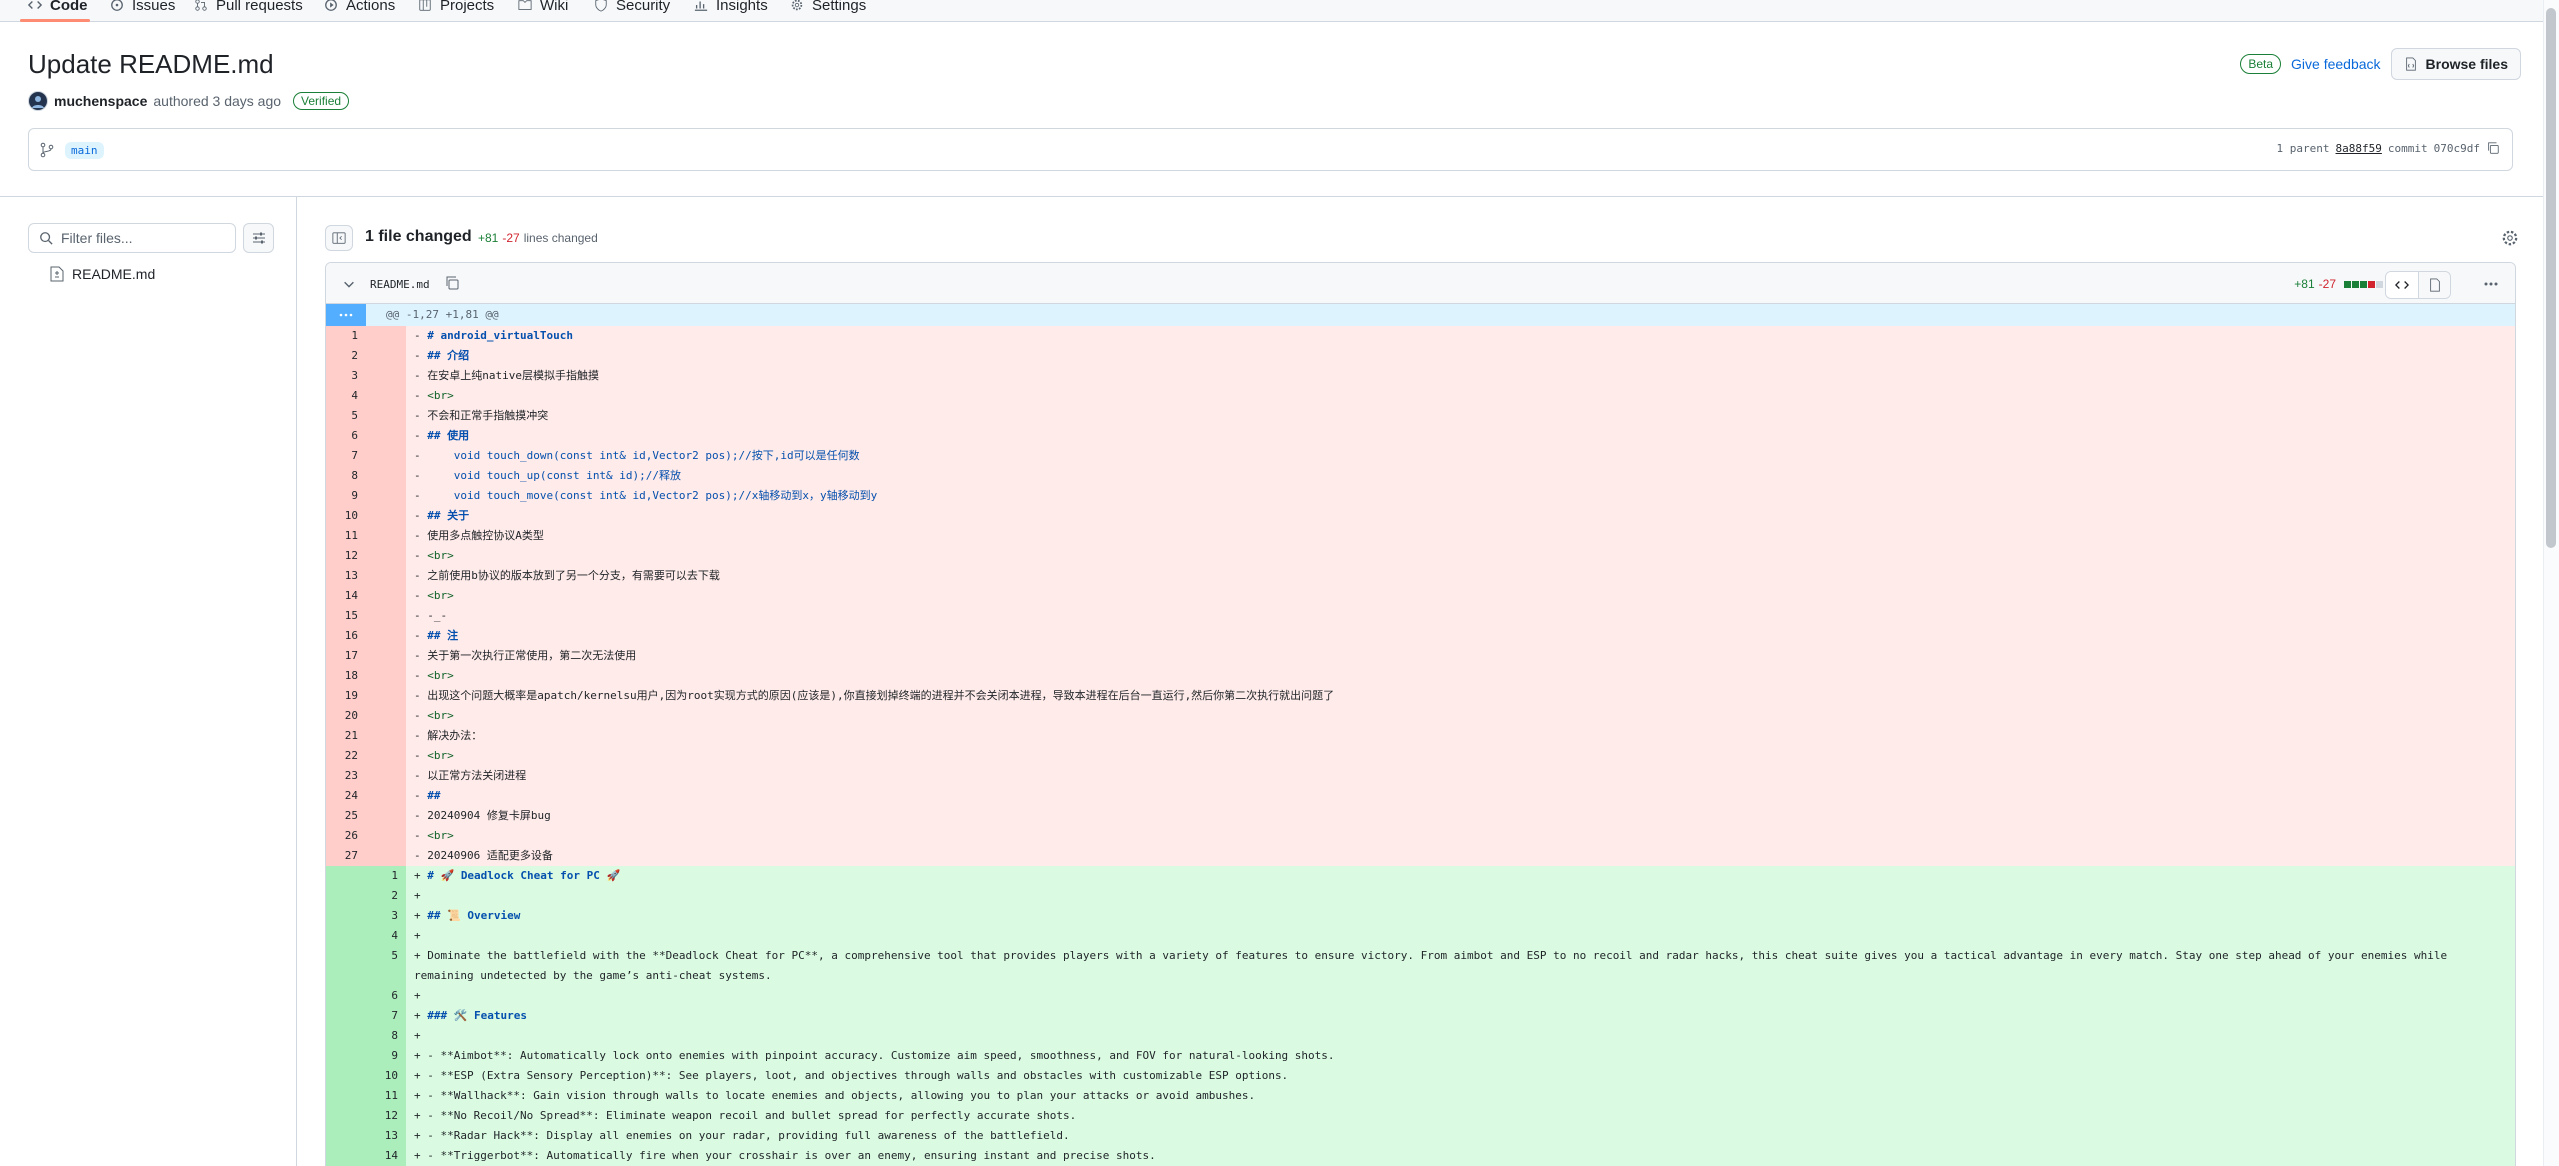 This screenshot has width=2559, height=1166. I want to click on old-line-number: 15, so click(346, 616).